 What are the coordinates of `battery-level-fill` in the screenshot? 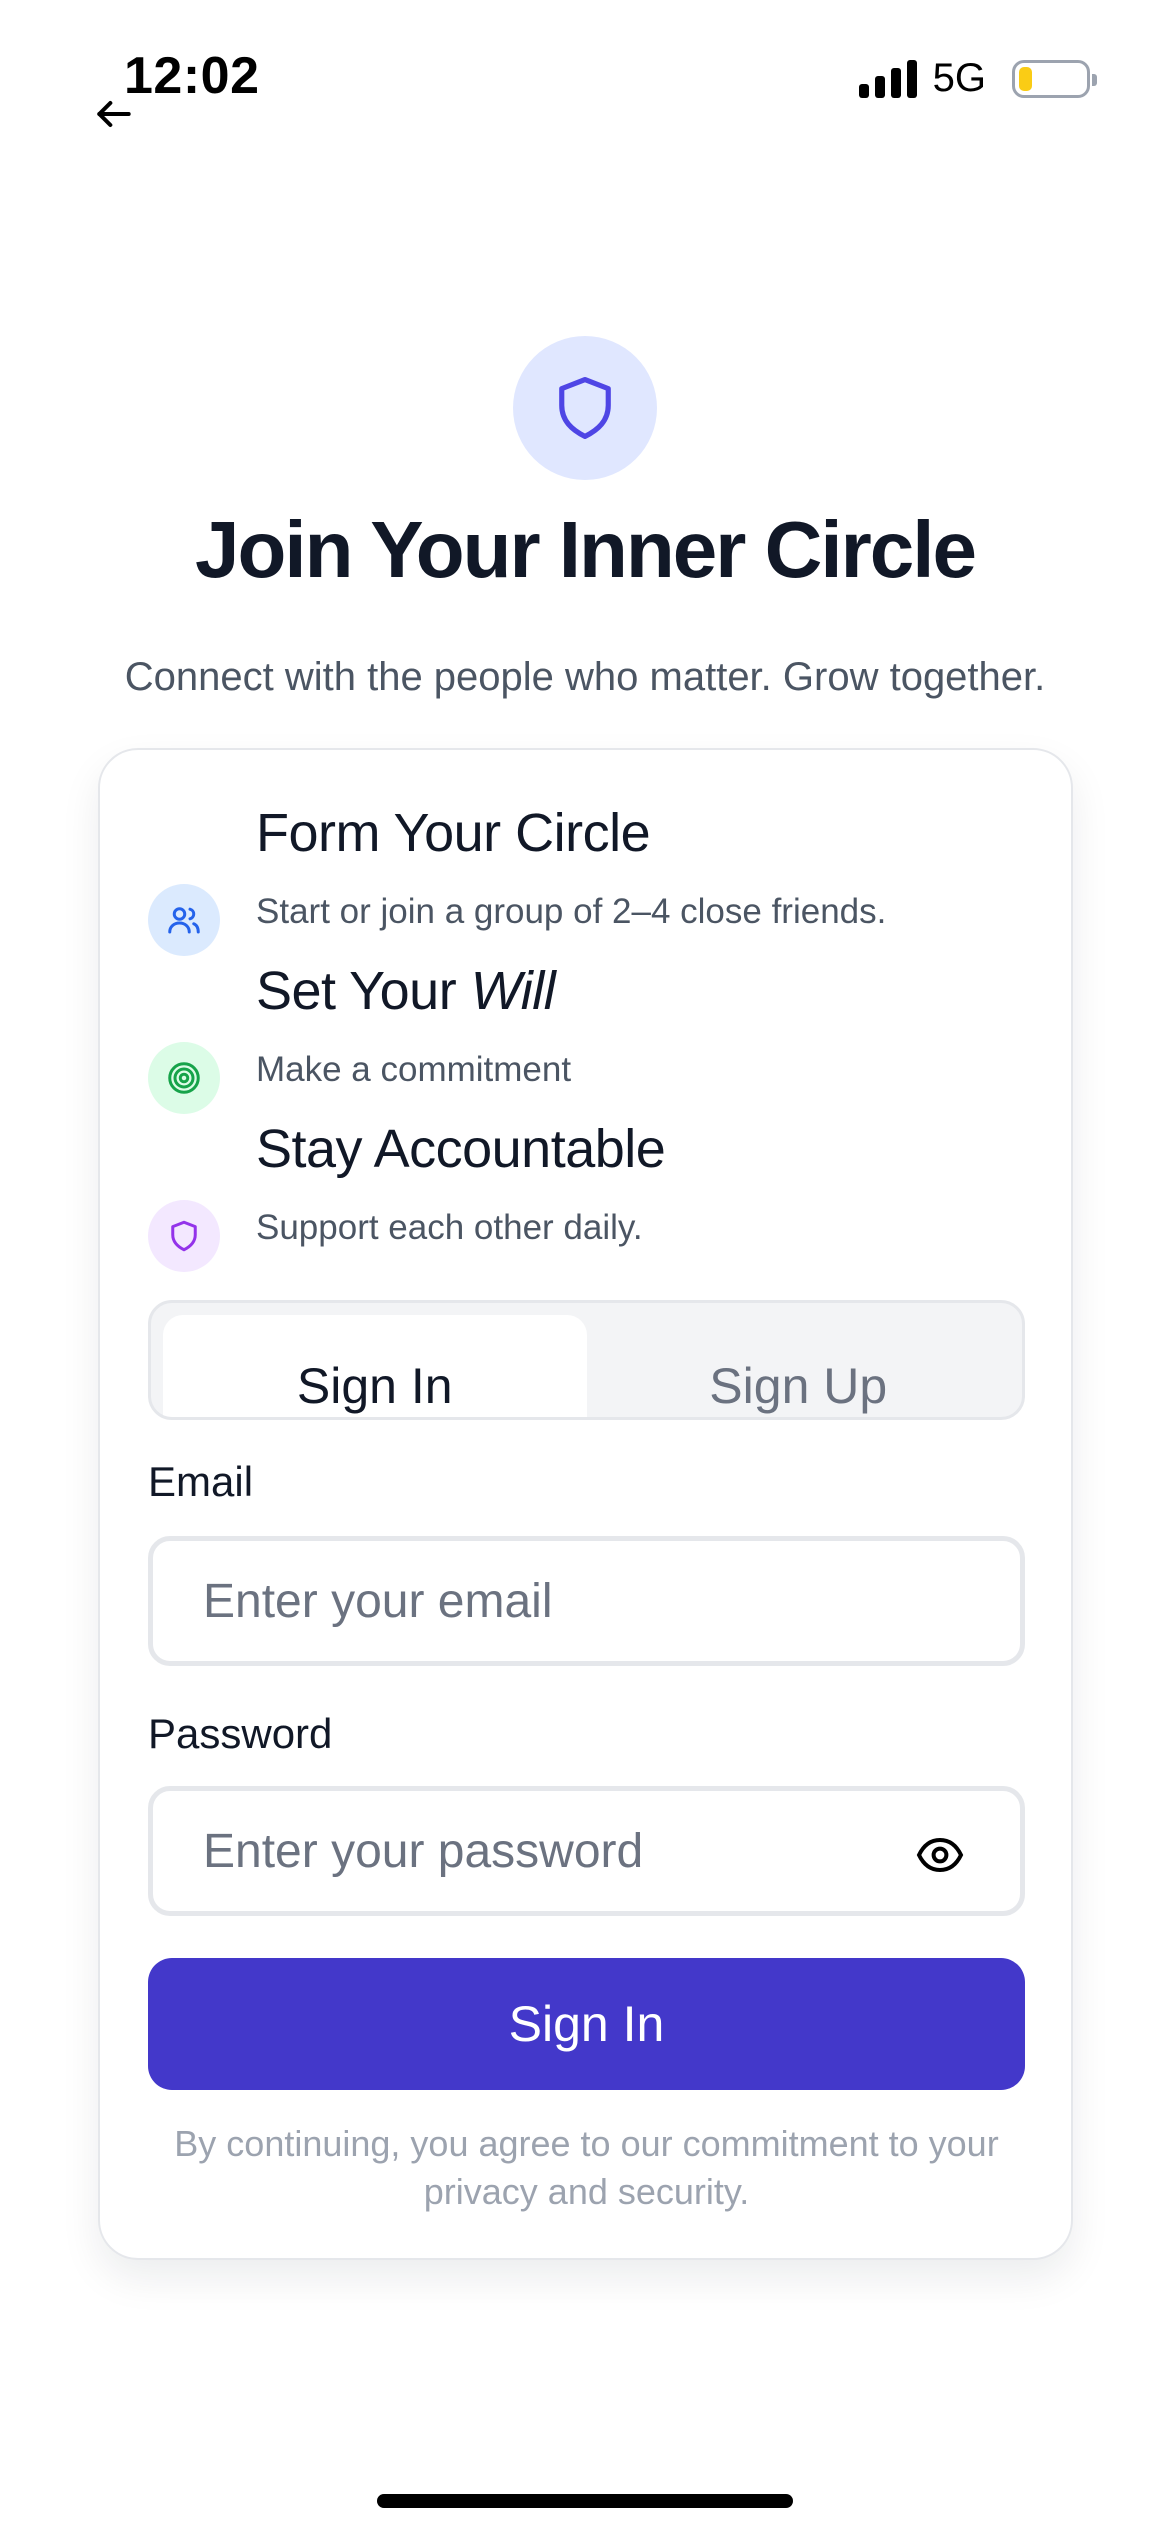 It's located at (1025, 78).